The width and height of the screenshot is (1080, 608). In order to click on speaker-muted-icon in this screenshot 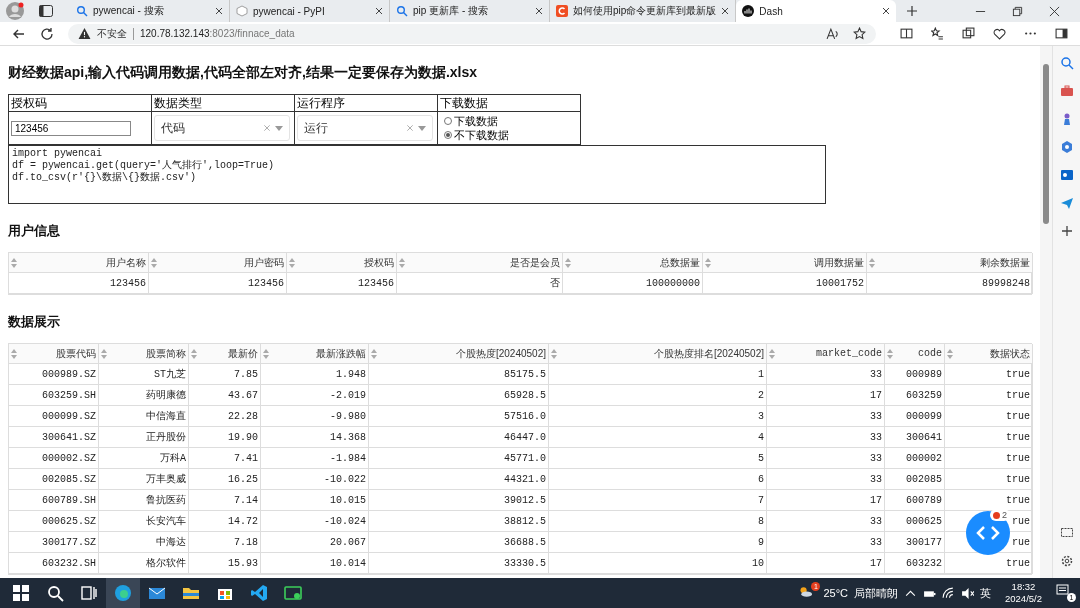, I will do `click(967, 593)`.